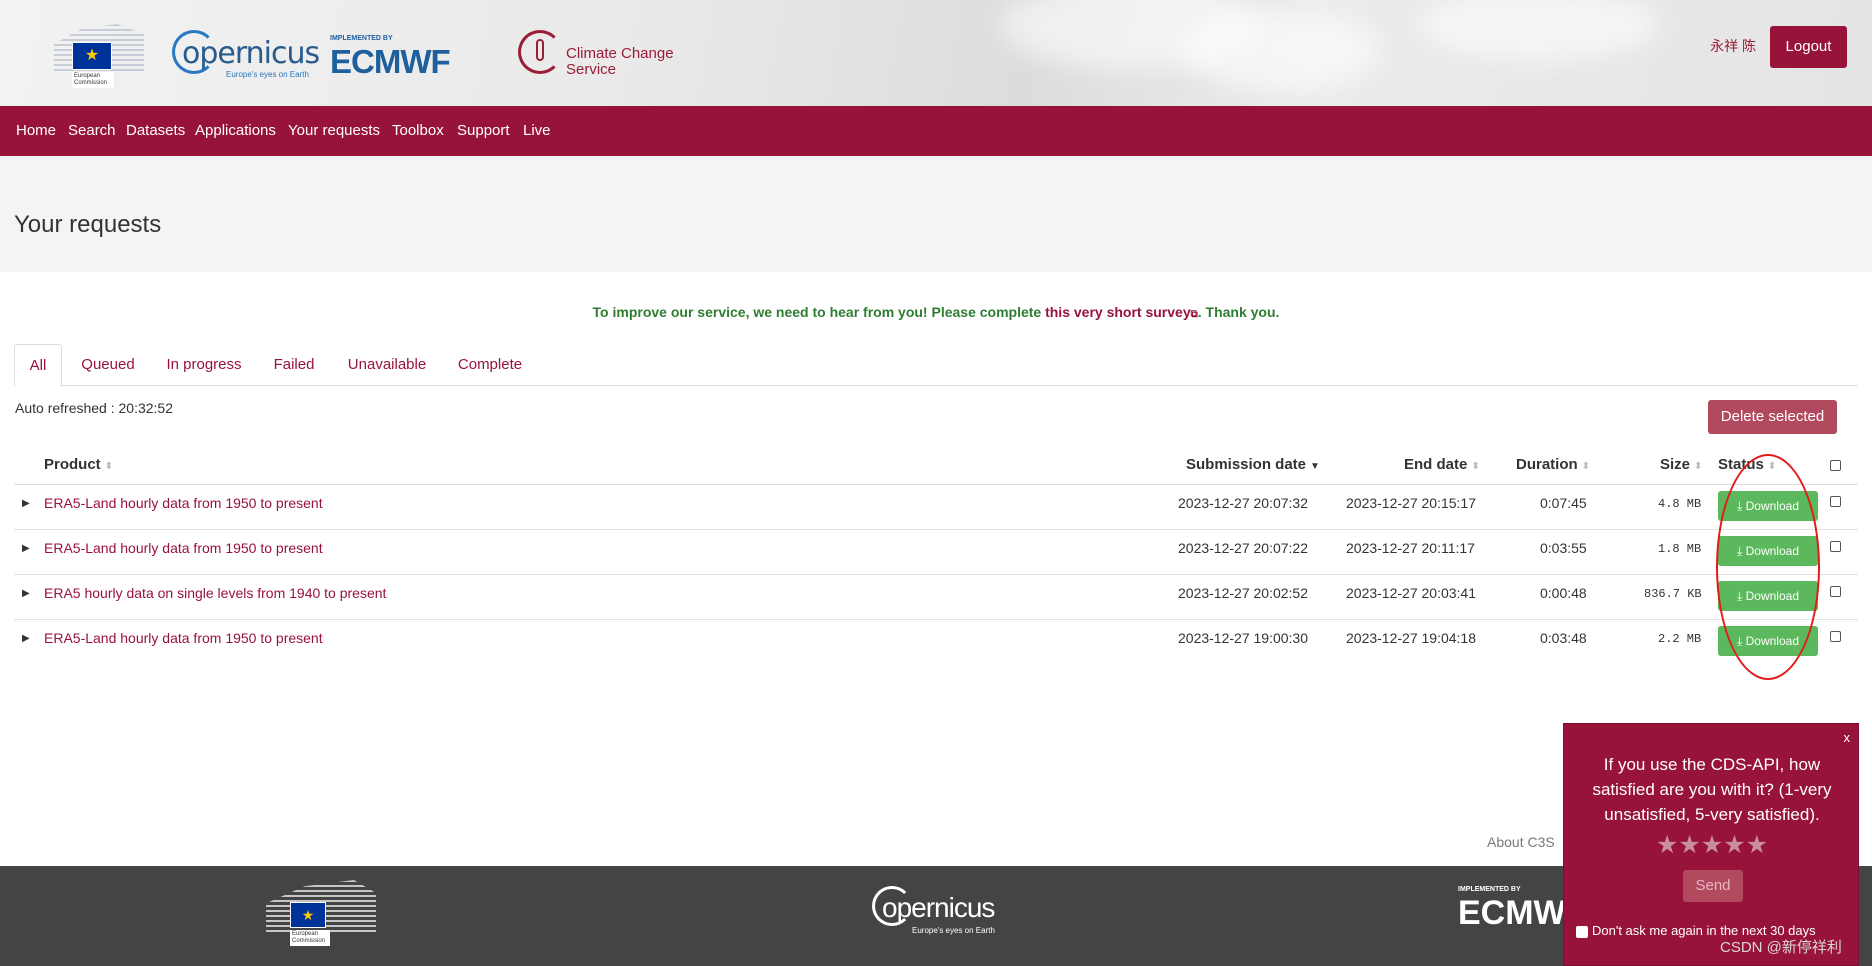 Image resolution: width=1872 pixels, height=966 pixels. Describe the element at coordinates (1681, 464) in the screenshot. I see `column-header-size: Size ⬍` at that location.